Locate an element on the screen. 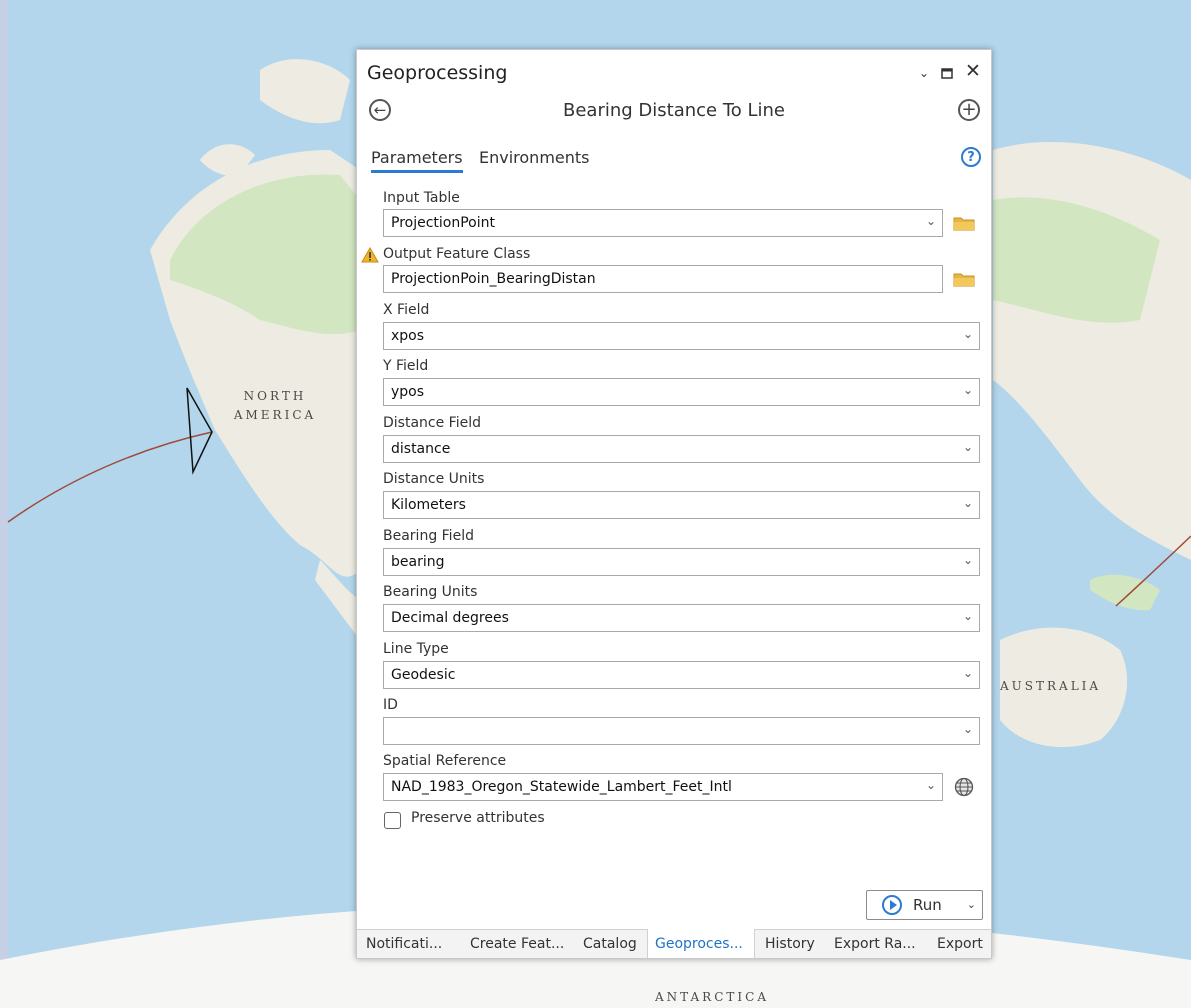  id-select: ⌄ is located at coordinates (681, 731).